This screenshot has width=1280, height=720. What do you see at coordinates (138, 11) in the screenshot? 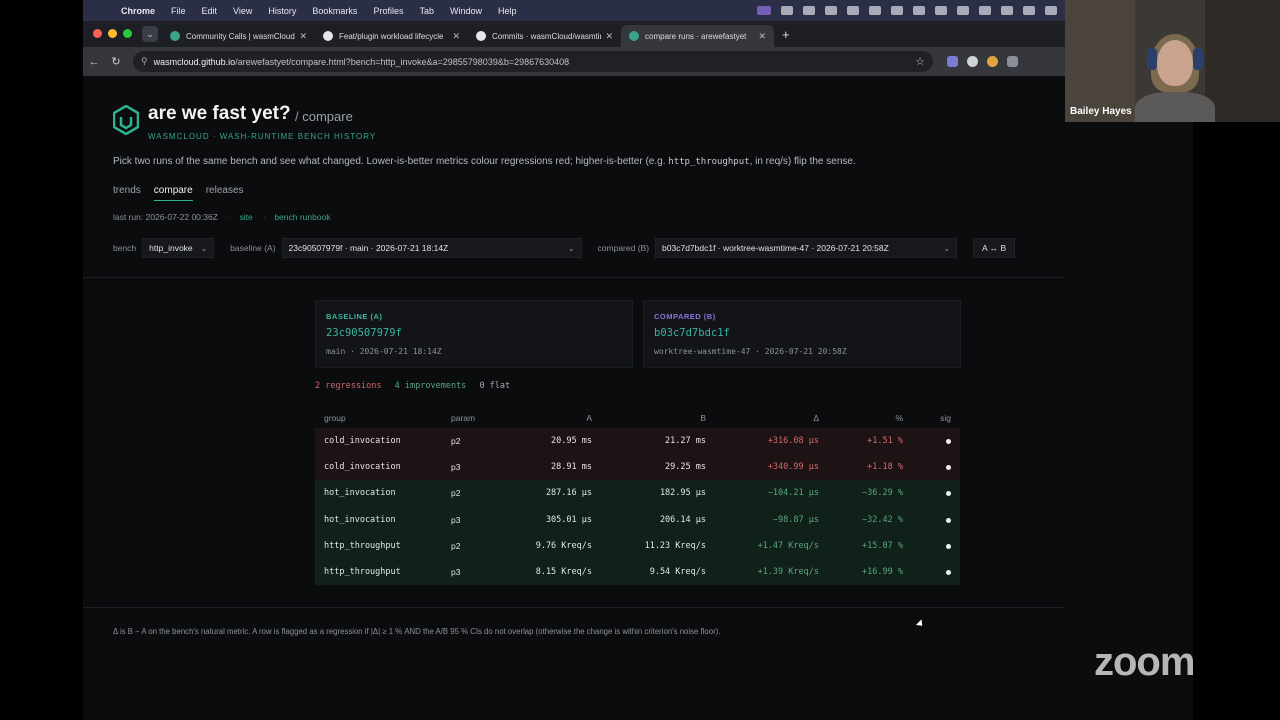
I see `menu-app-name: Chrome` at bounding box center [138, 11].